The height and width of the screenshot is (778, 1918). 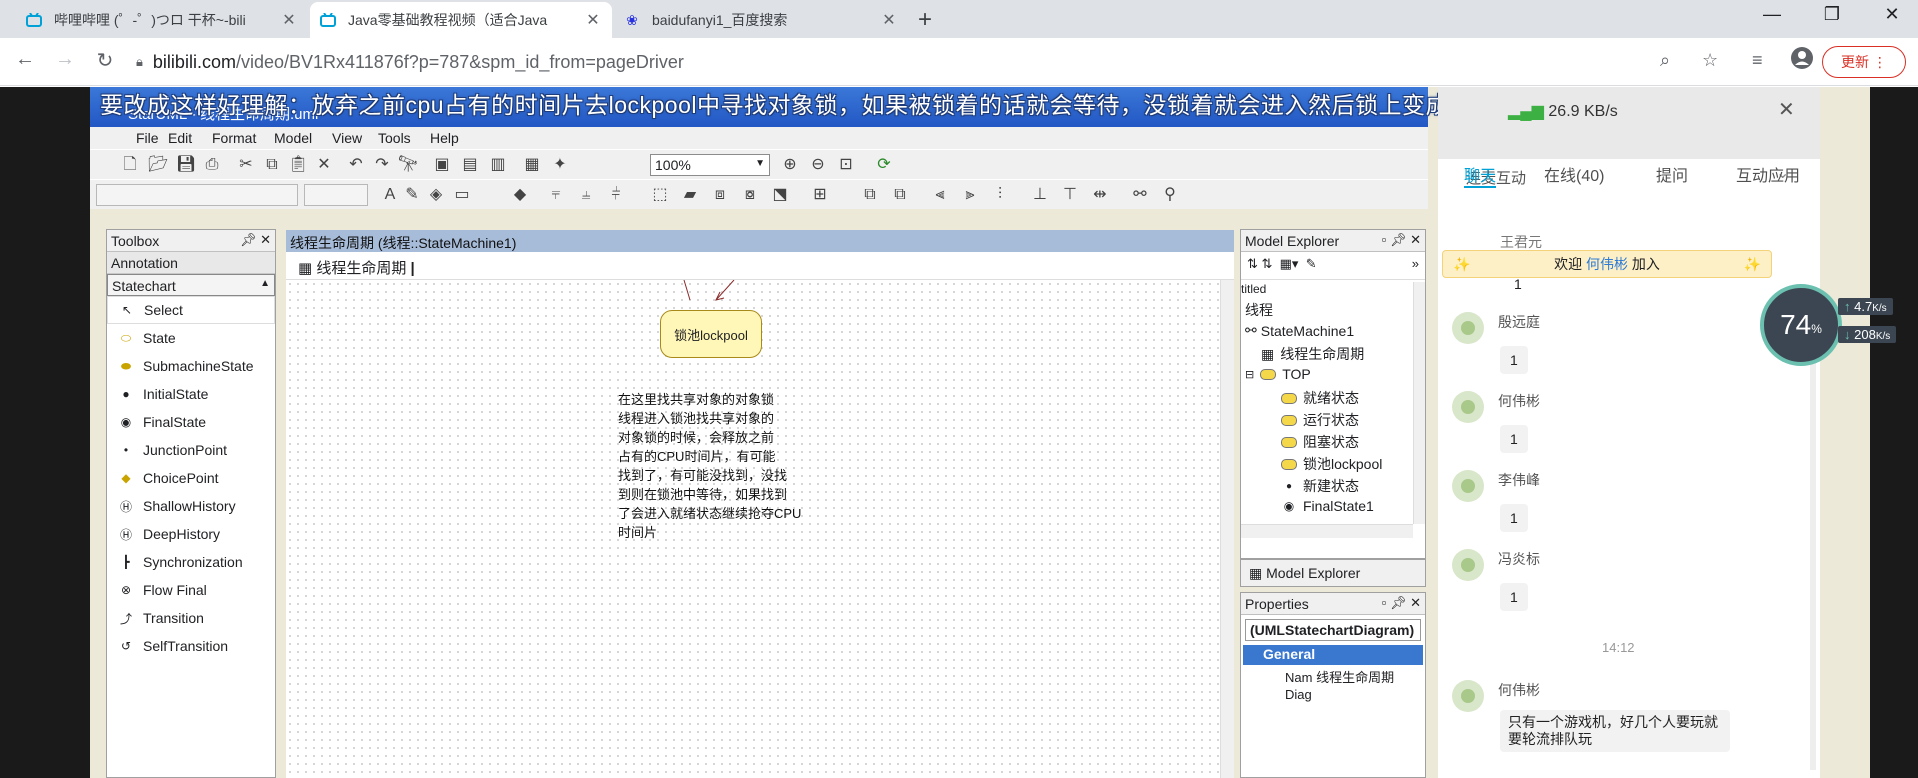 What do you see at coordinates (1320, 420) in the screenshot?
I see `tree-item: 运行状态` at bounding box center [1320, 420].